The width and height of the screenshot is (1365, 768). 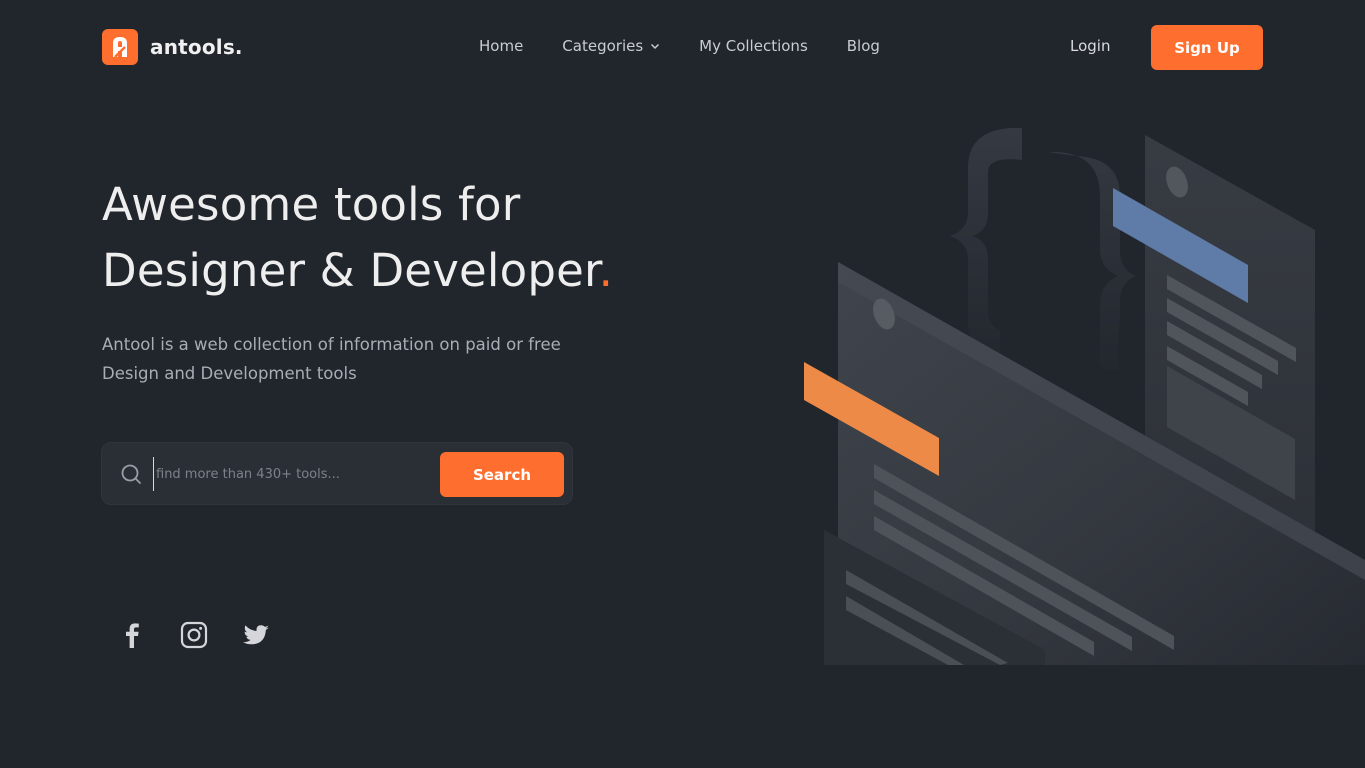 I want to click on search-button: Search, so click(x=502, y=474).